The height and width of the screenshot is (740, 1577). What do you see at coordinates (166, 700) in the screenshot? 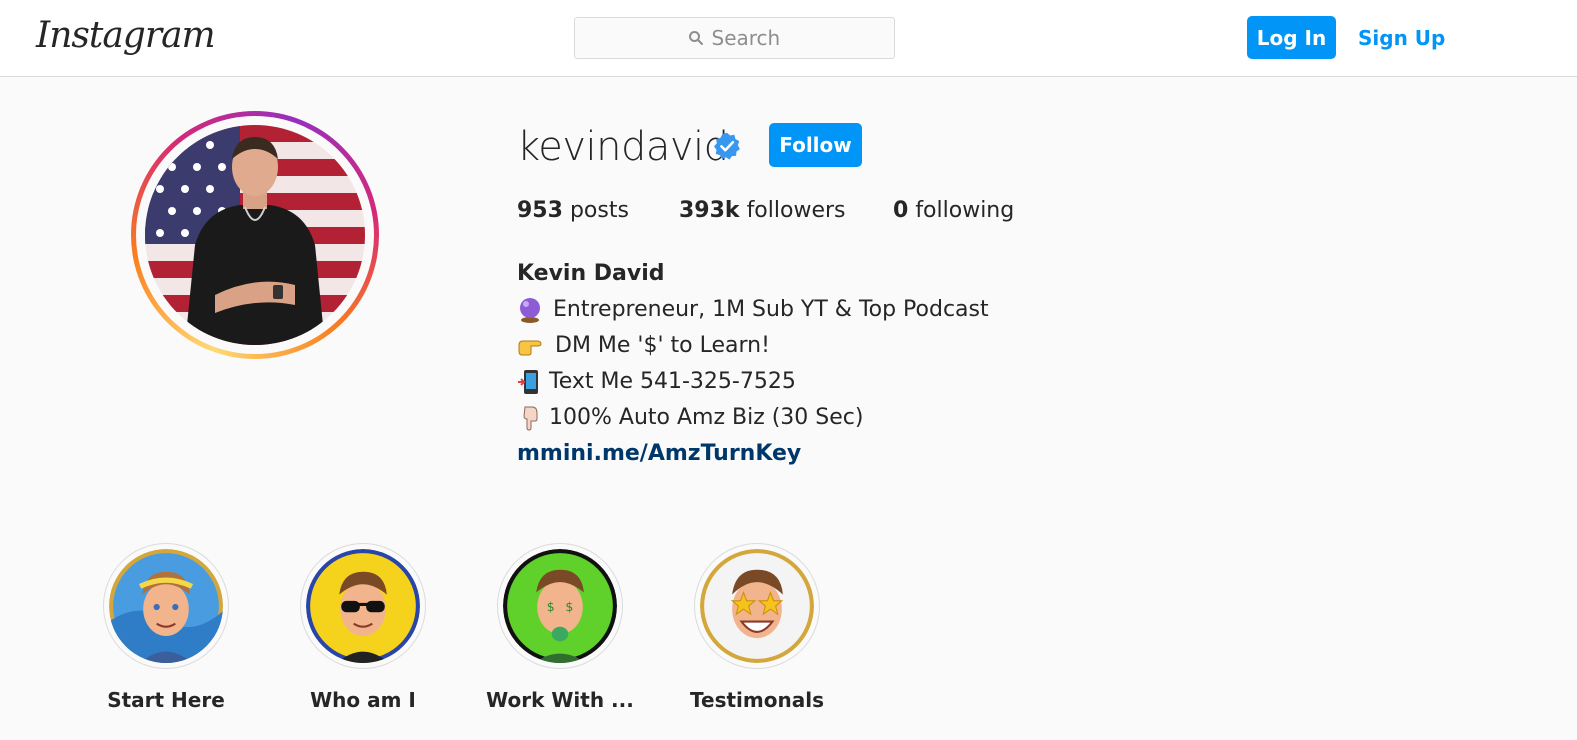
I see `highlight-label: Start Here` at bounding box center [166, 700].